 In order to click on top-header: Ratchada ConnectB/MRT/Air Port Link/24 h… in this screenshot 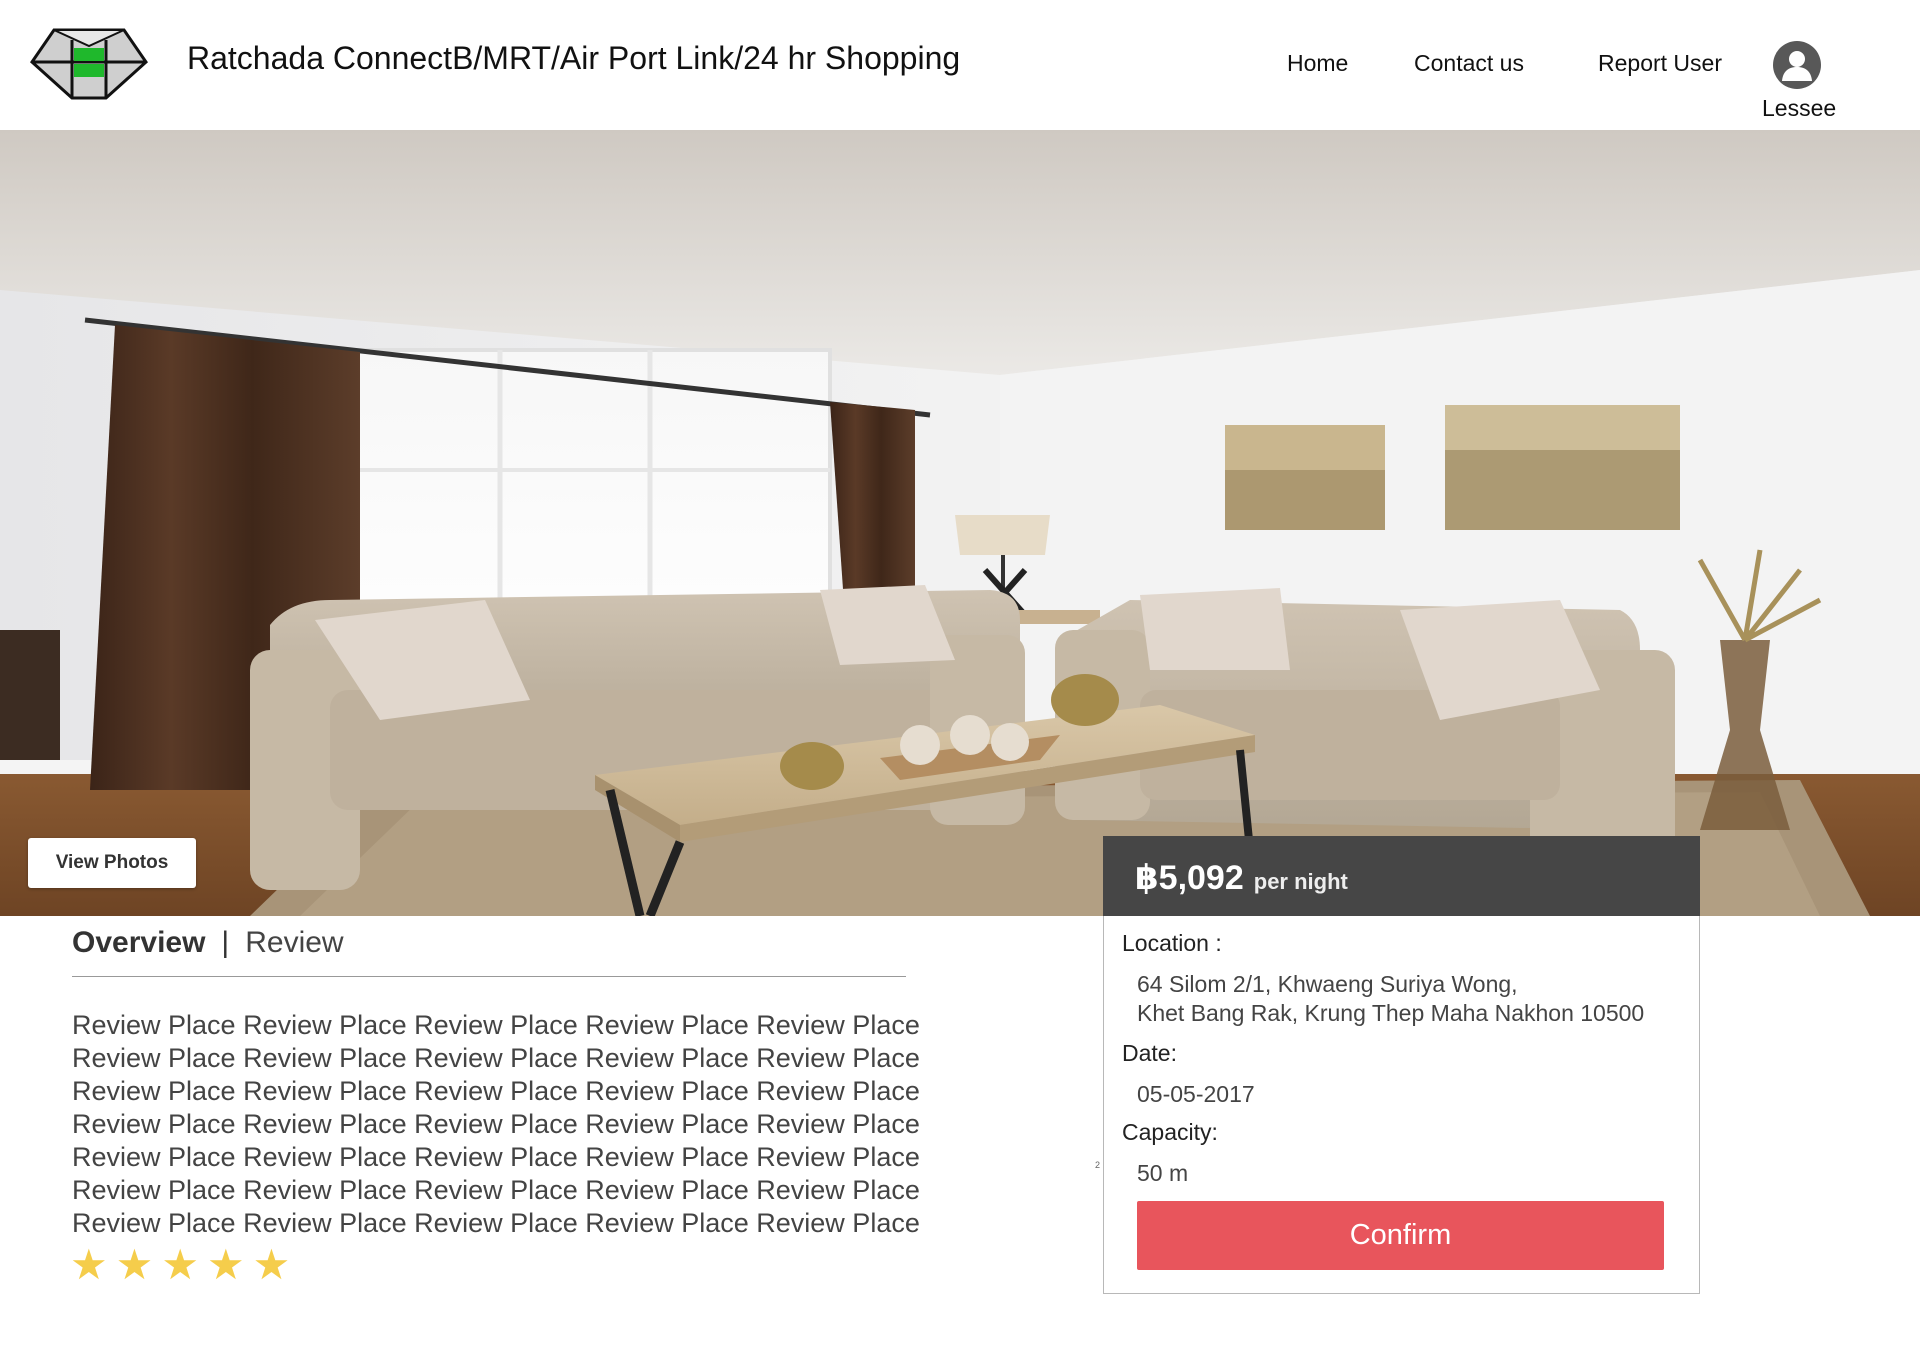, I will do `click(960, 65)`.